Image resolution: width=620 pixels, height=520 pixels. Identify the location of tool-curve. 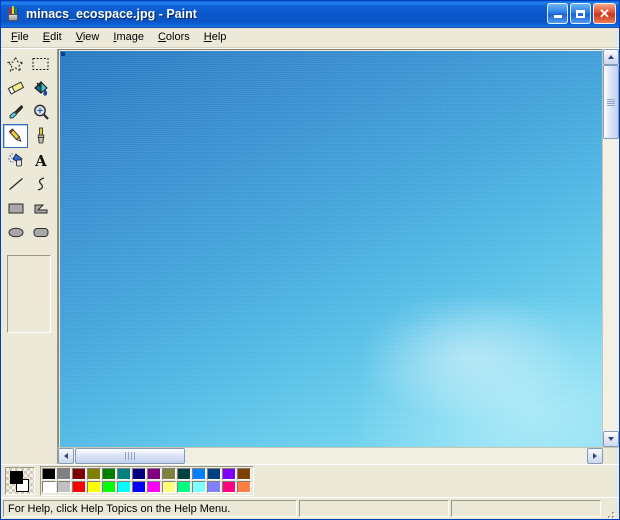
(40, 184).